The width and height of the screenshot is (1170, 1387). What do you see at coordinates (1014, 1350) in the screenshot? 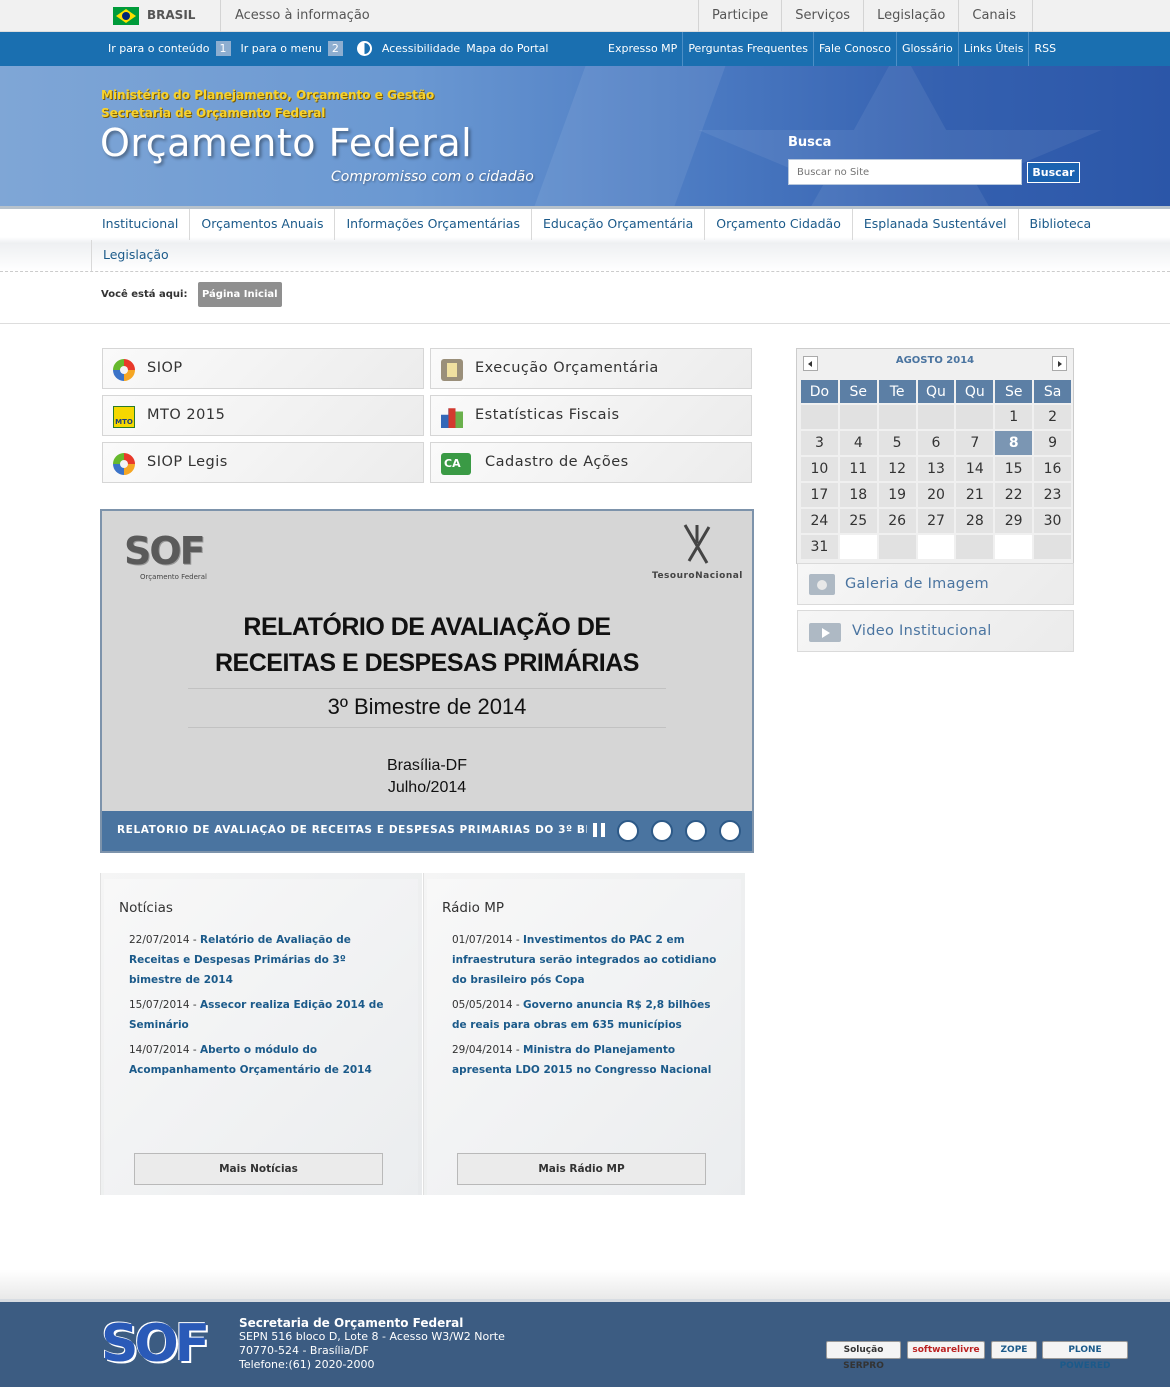
I see `zope-badge: ZOPE` at bounding box center [1014, 1350].